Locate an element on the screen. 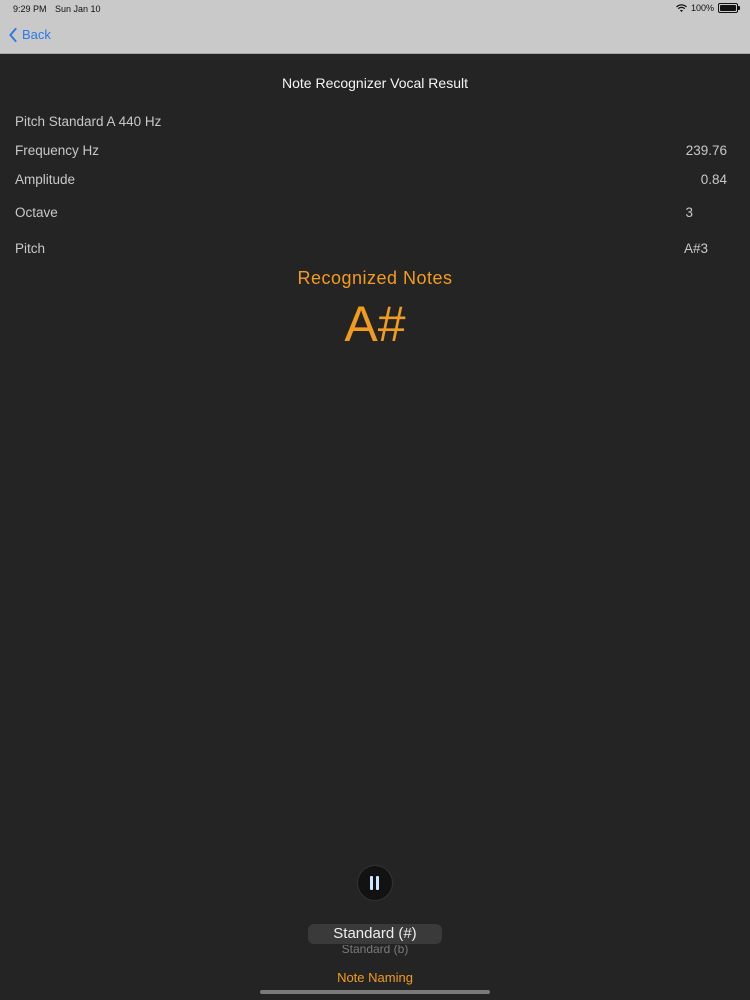 The height and width of the screenshot is (1000, 750). note-naming-picker-next-label: Standard (b) is located at coordinates (375, 950).